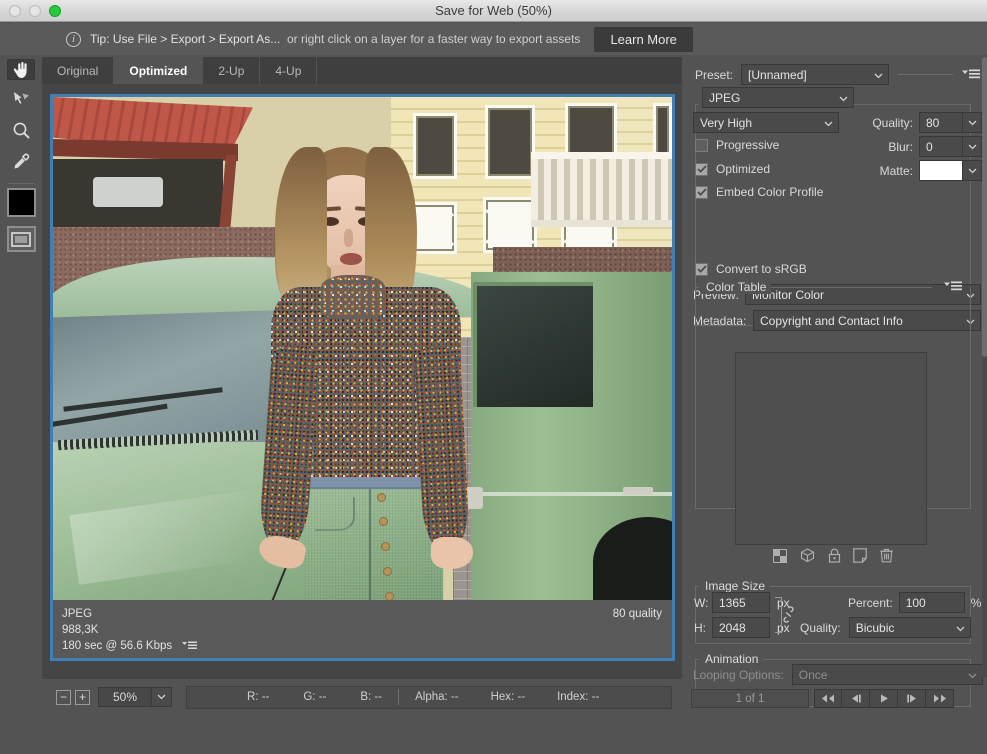 The height and width of the screenshot is (754, 987). Describe the element at coordinates (820, 627) in the screenshot. I see `resample-quality-label: Quality:` at that location.